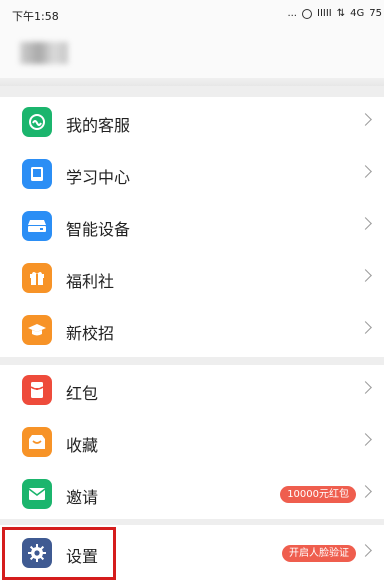 This screenshot has width=384, height=584. What do you see at coordinates (44, 53) in the screenshot?
I see `blurred-username` at bounding box center [44, 53].